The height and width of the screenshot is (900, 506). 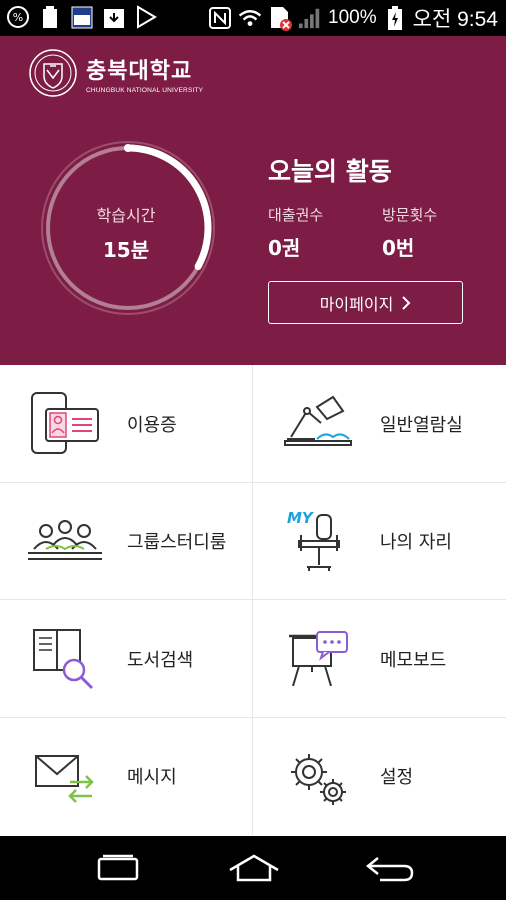 What do you see at coordinates (413, 660) in the screenshot?
I see `menu-label: 메모보드` at bounding box center [413, 660].